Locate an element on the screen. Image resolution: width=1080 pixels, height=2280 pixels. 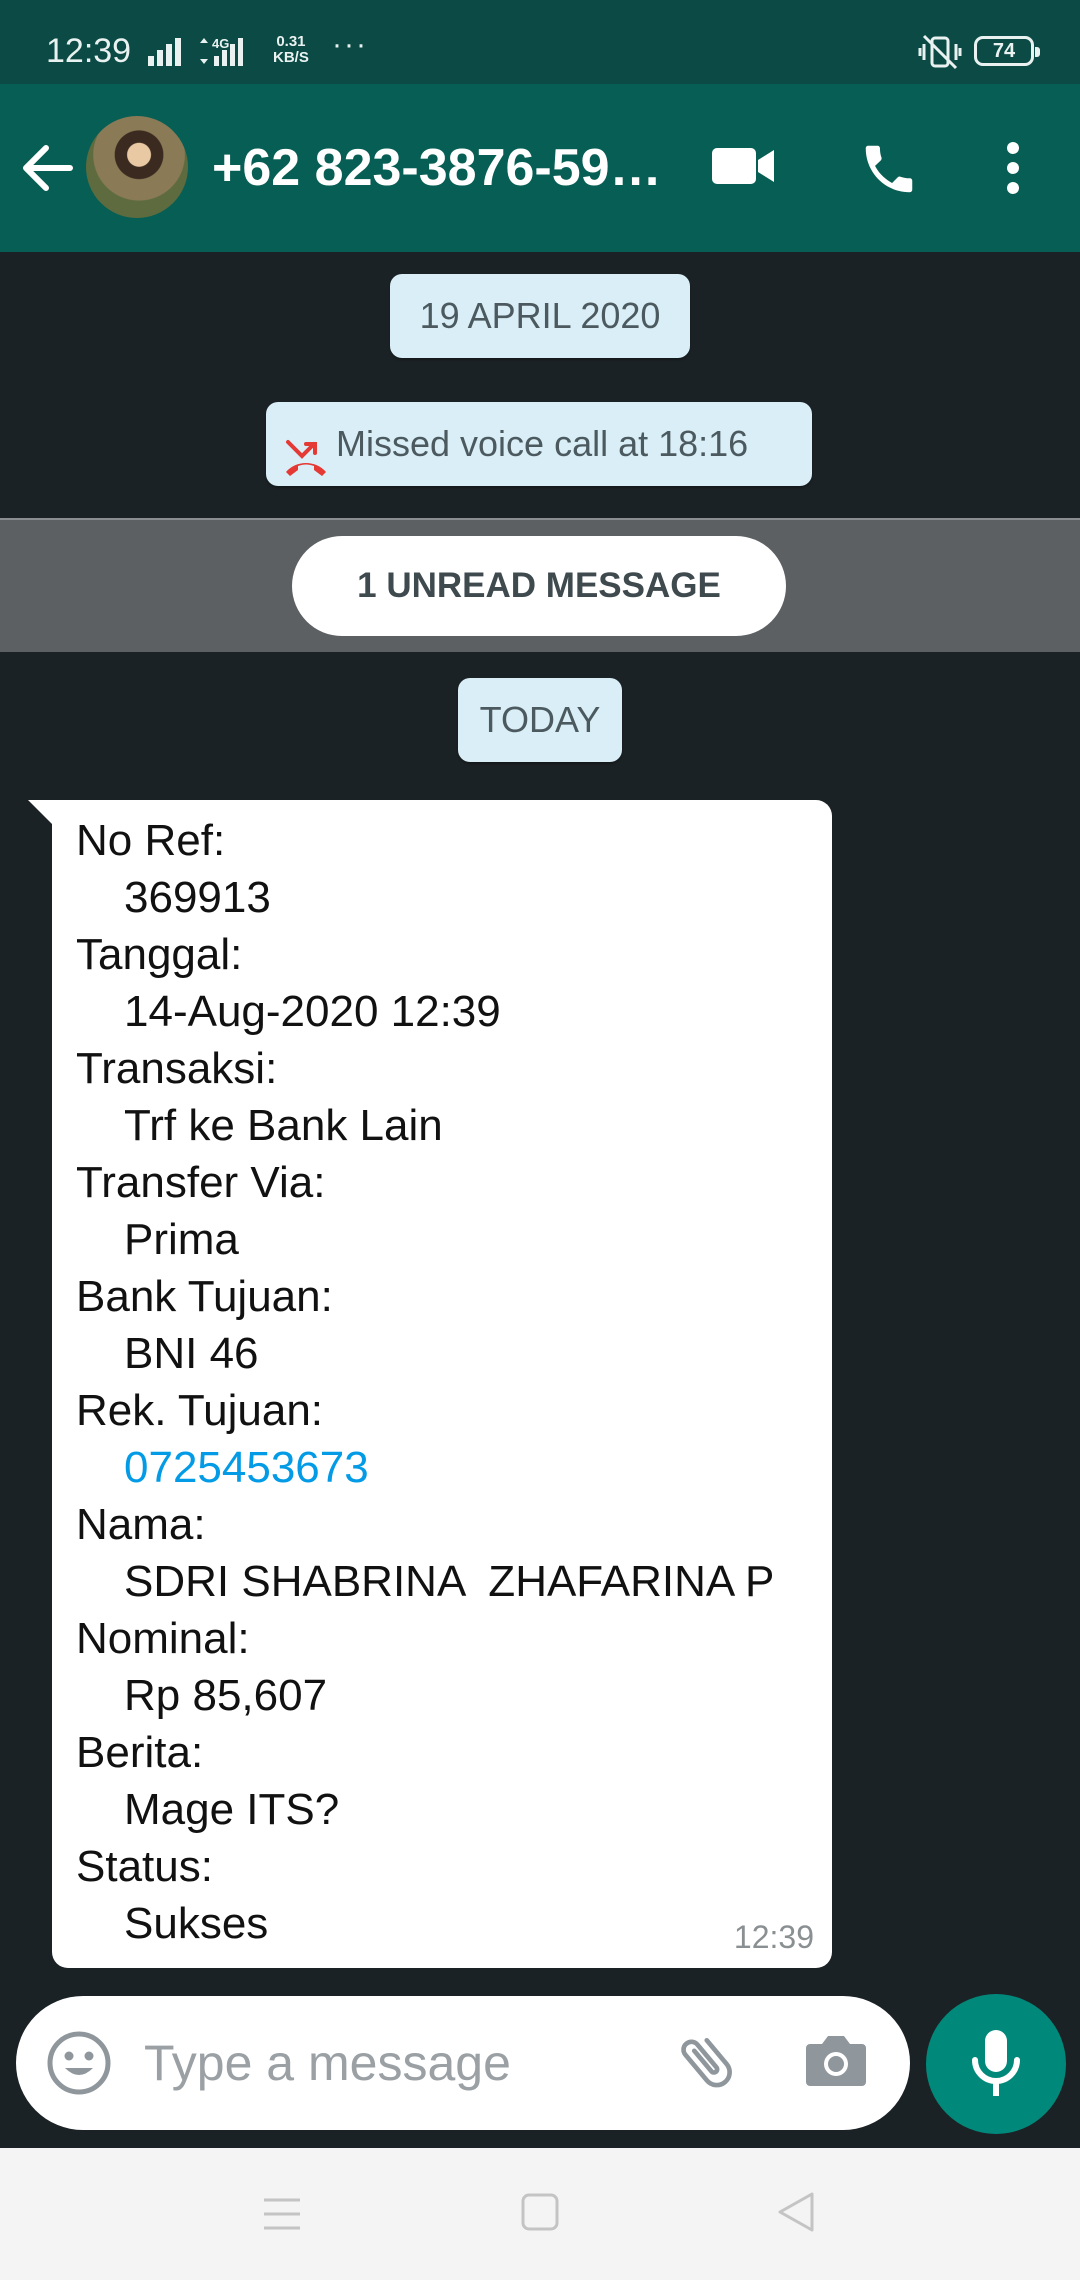
account-number-link: 0725453673 is located at coordinates (425, 1467).